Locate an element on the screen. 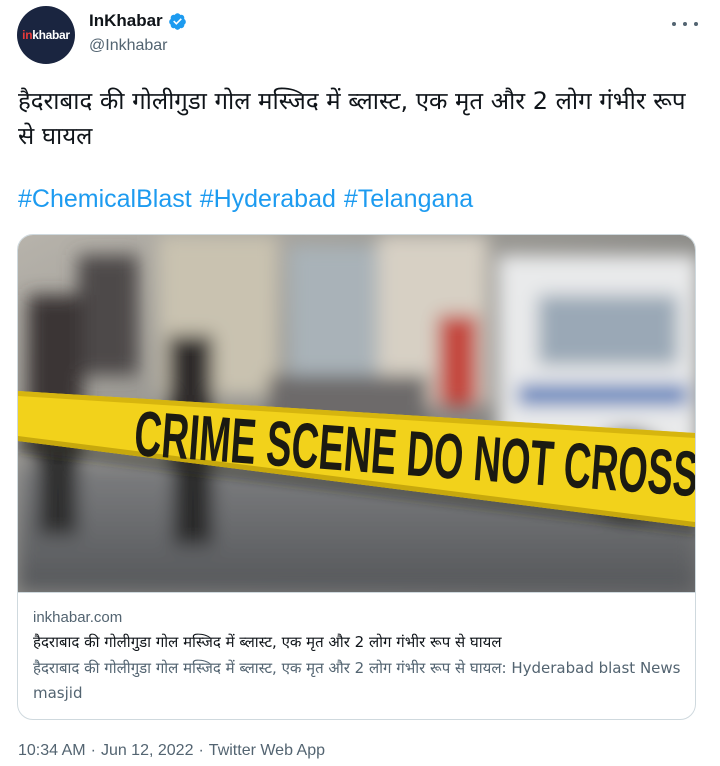 The image size is (720, 766). verified-badge-icon is located at coordinates (177, 21).